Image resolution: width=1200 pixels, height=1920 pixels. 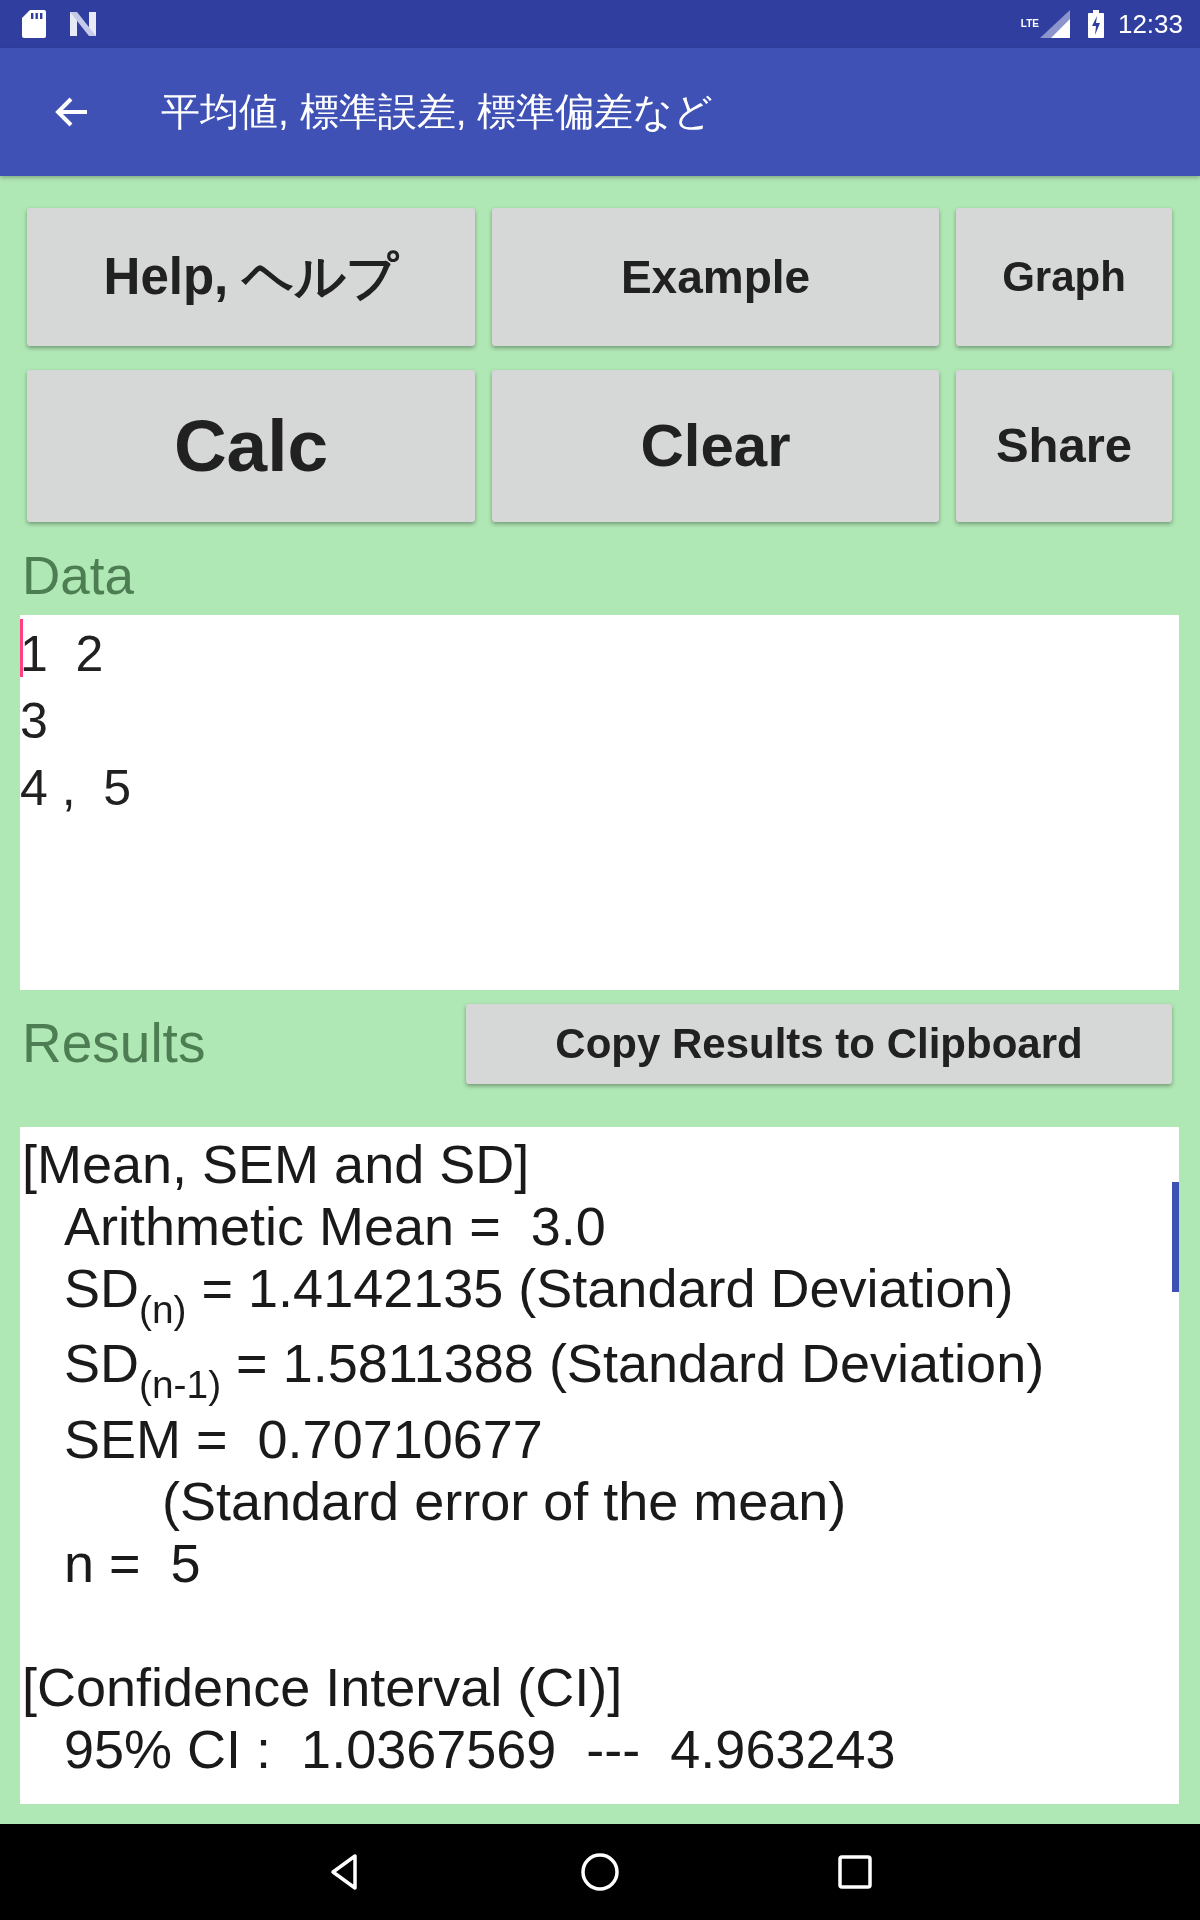 What do you see at coordinates (72, 112) in the screenshot?
I see `back-arrow-icon` at bounding box center [72, 112].